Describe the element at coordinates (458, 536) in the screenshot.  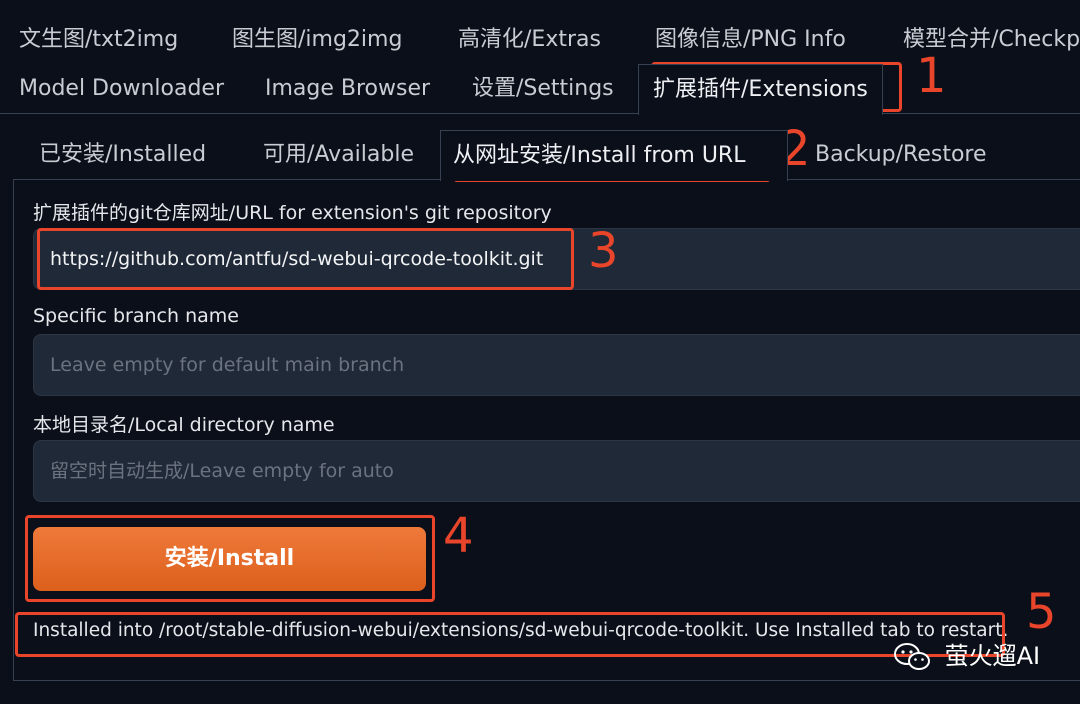
I see `annotation-number-4: 4` at that location.